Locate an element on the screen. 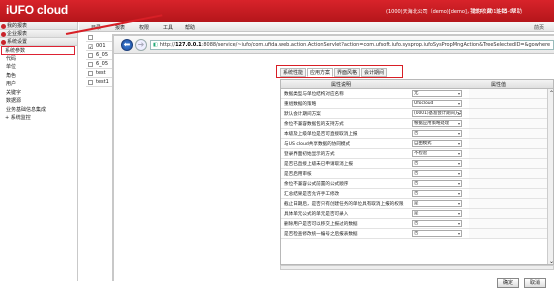 This screenshot has width=554, height=288. table-row: 删除用户是否可以移交上报过的数据 否 is located at coordinates (414, 224).